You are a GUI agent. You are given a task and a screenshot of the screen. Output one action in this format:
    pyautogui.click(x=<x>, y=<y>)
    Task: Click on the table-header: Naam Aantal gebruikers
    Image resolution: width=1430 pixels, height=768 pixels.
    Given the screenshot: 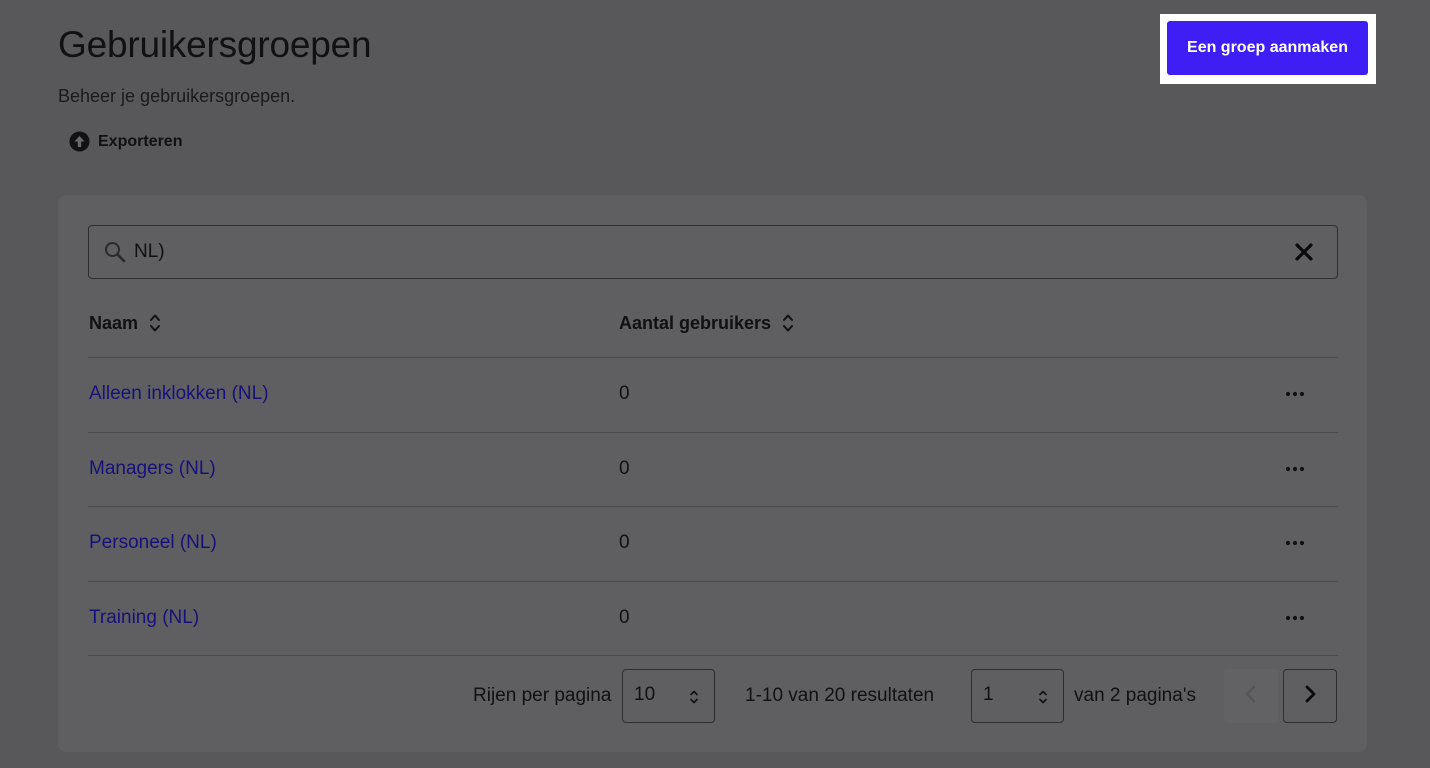 What is the action you would take?
    pyautogui.click(x=713, y=326)
    